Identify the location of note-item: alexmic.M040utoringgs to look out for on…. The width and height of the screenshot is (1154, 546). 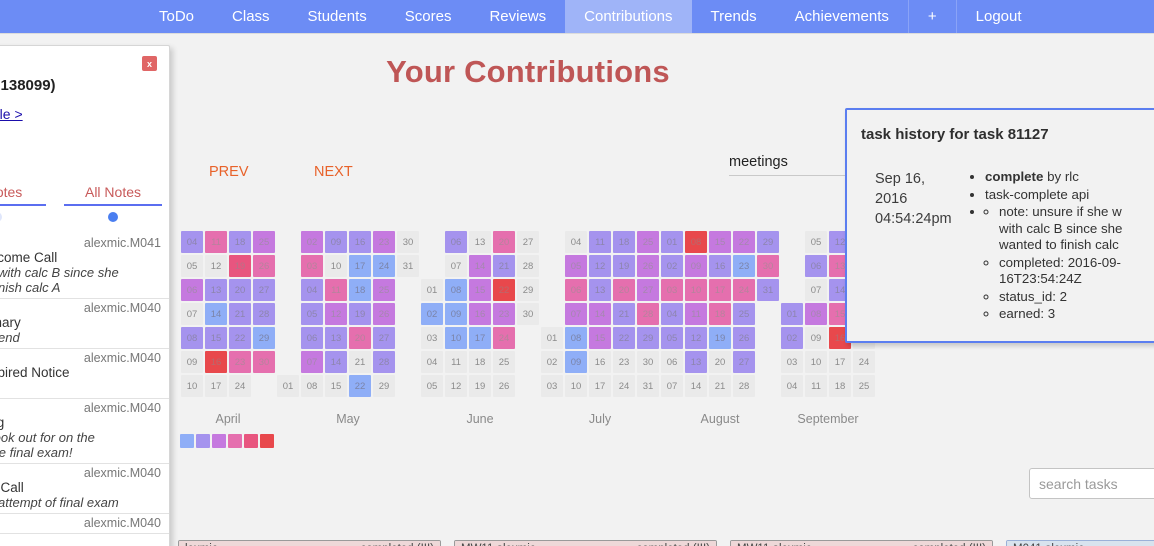
(84, 431).